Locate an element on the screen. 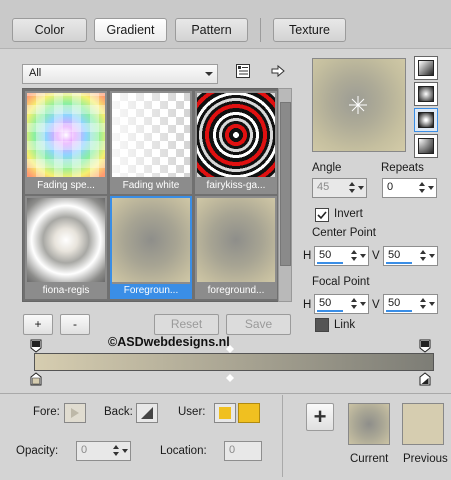 This screenshot has height=480, width=451. center-v-spinner: 50 is located at coordinates (410, 256).